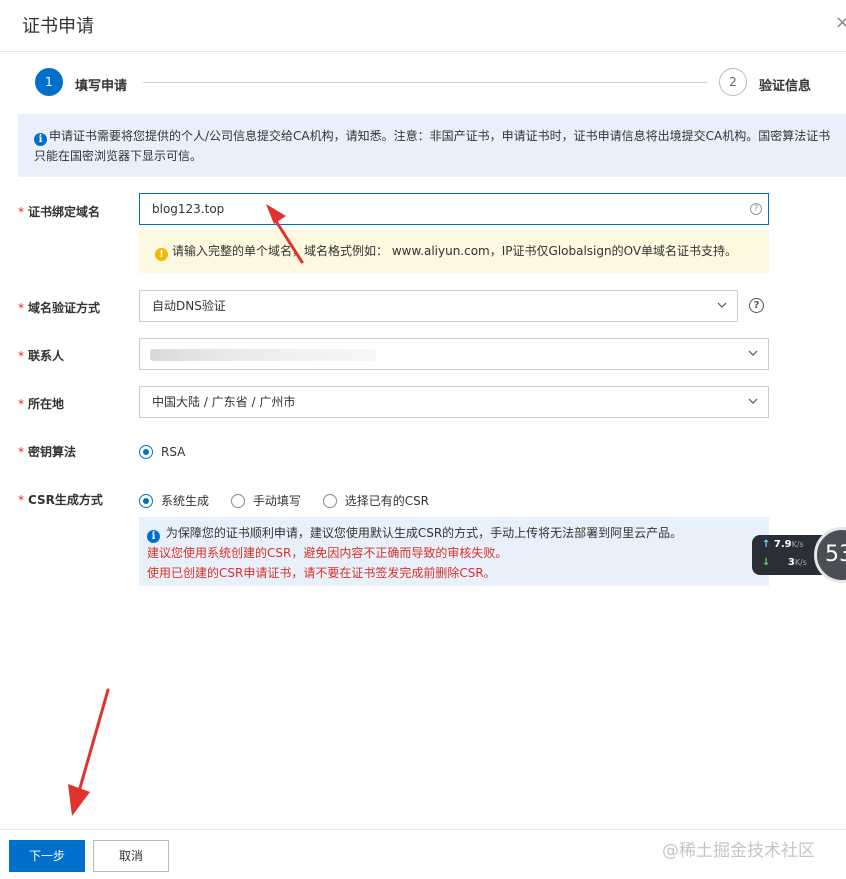 The height and width of the screenshot is (879, 846). What do you see at coordinates (321, 573) in the screenshot?
I see `csr-info-line3: 使用已创建的CSR申请证书，请不要在证书签发完成前删除CSR。` at bounding box center [321, 573].